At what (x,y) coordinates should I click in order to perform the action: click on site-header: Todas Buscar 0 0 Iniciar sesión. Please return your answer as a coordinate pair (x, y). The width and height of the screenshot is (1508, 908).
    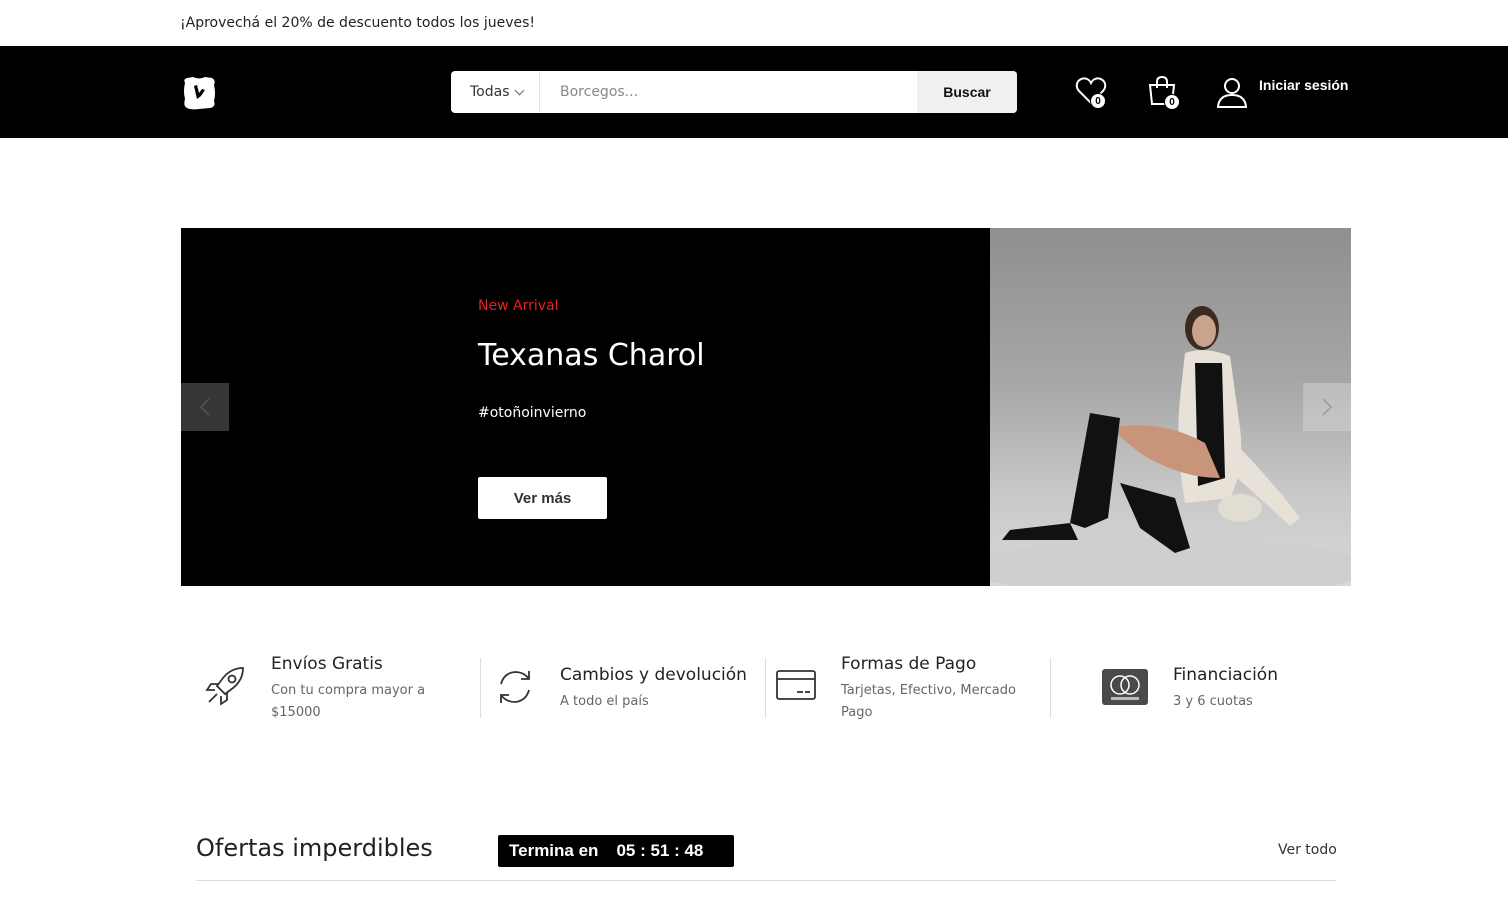
    Looking at the image, I should click on (754, 92).